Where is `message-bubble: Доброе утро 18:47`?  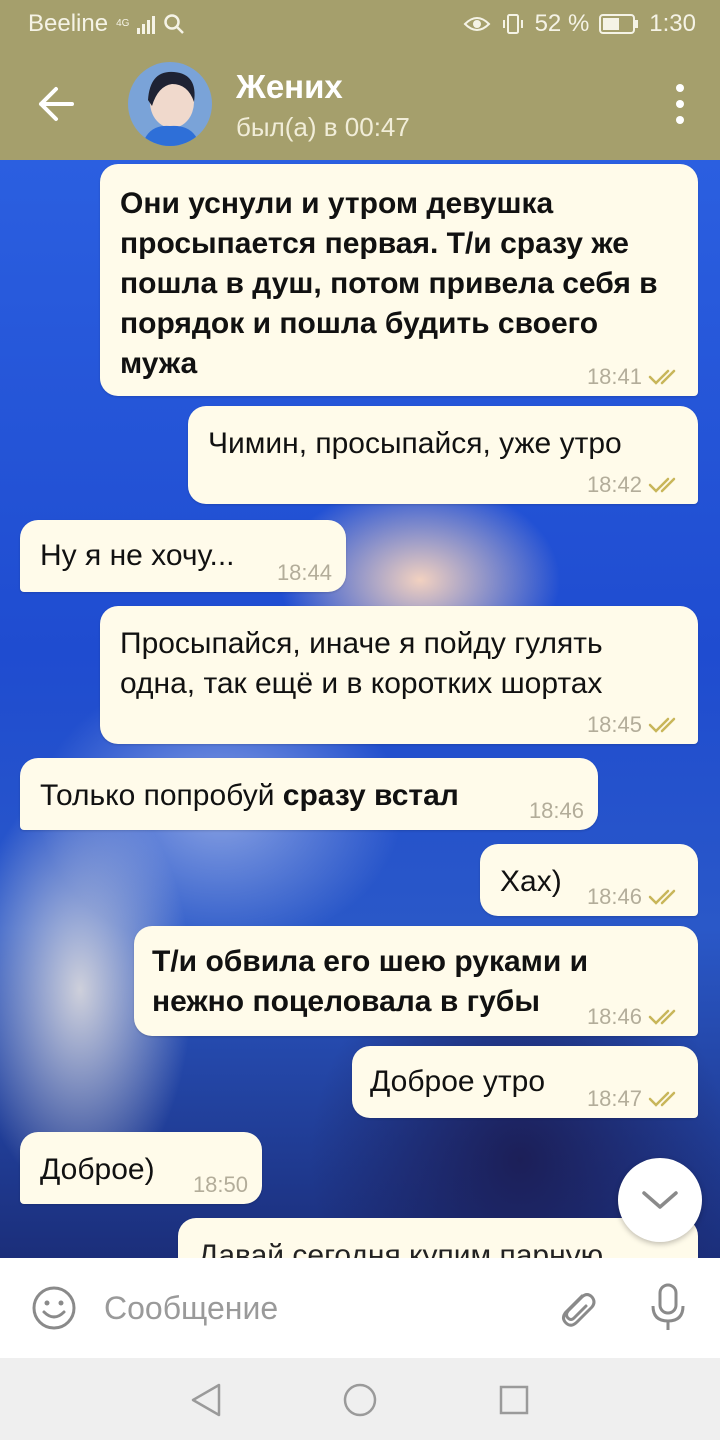 message-bubble: Доброе утро 18:47 is located at coordinates (525, 1082).